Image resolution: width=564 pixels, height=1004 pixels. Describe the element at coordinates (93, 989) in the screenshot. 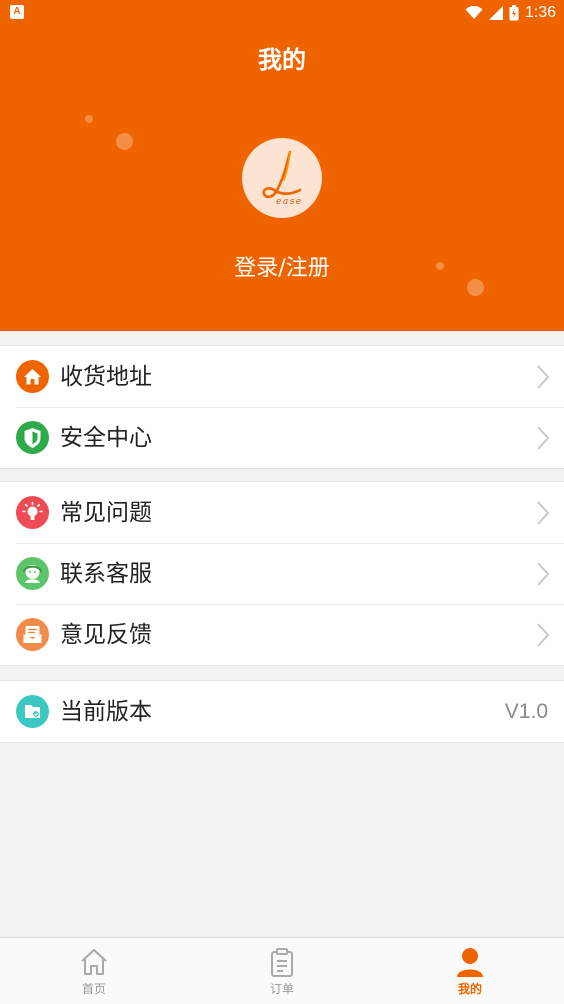

I see `tab-label: 首页` at that location.